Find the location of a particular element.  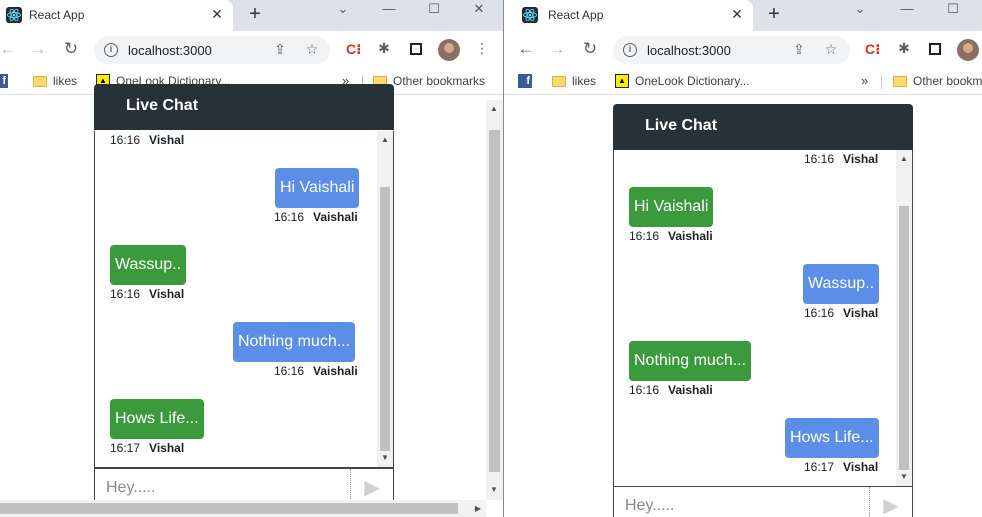

message-time: 16:17 is located at coordinates (819, 467).